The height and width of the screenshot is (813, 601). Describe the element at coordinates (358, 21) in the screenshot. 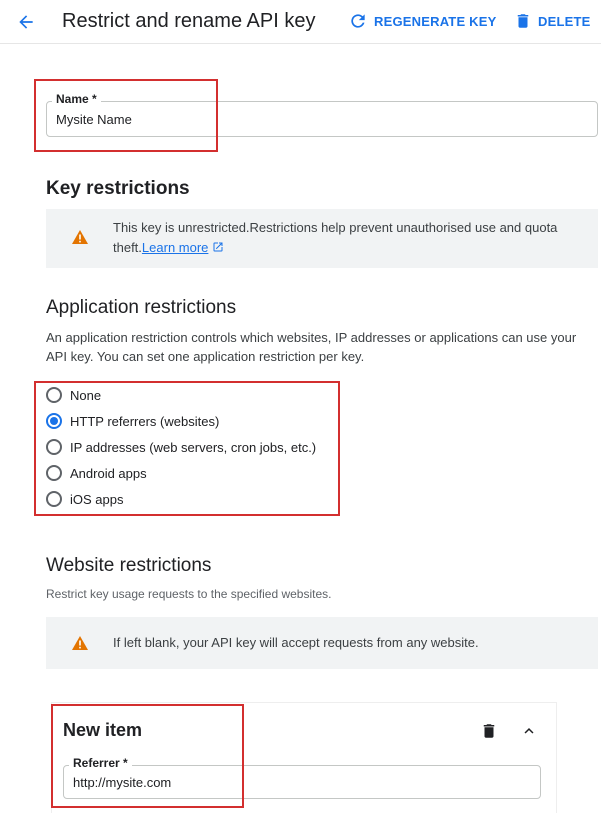

I see `refresh-icon` at that location.